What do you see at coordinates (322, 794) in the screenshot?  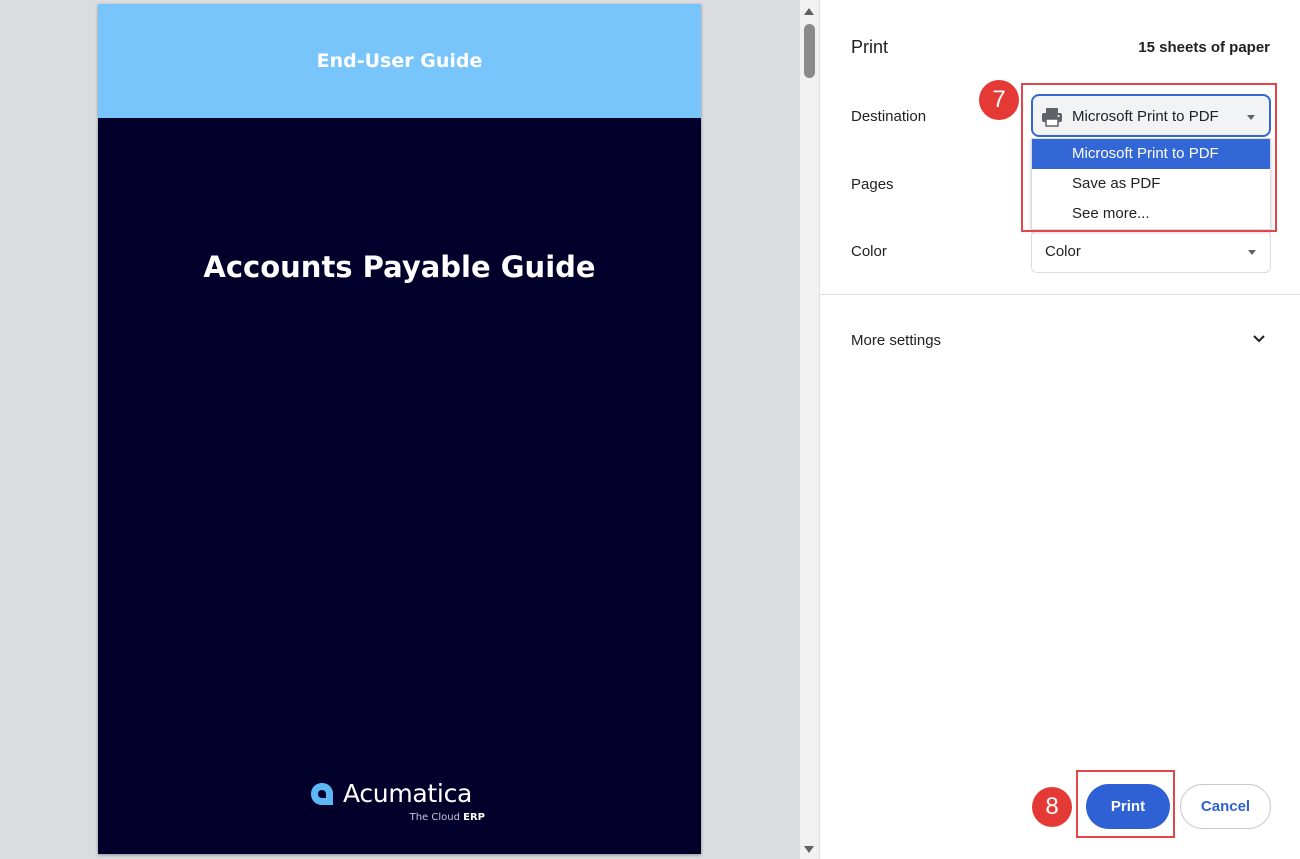 I see `acumatica-logo-icon` at bounding box center [322, 794].